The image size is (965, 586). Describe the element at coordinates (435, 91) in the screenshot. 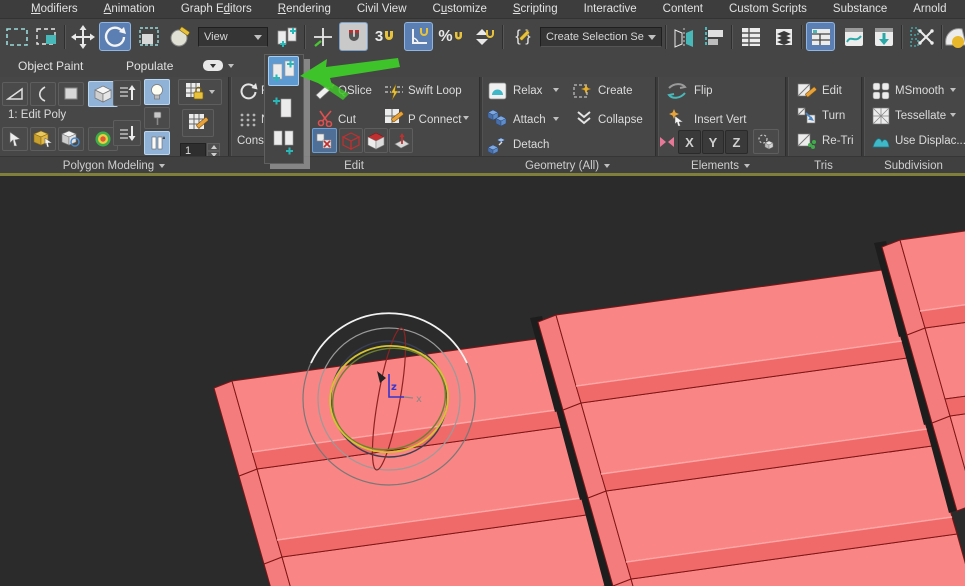

I see `swift-loop-label: Swift Loop` at that location.